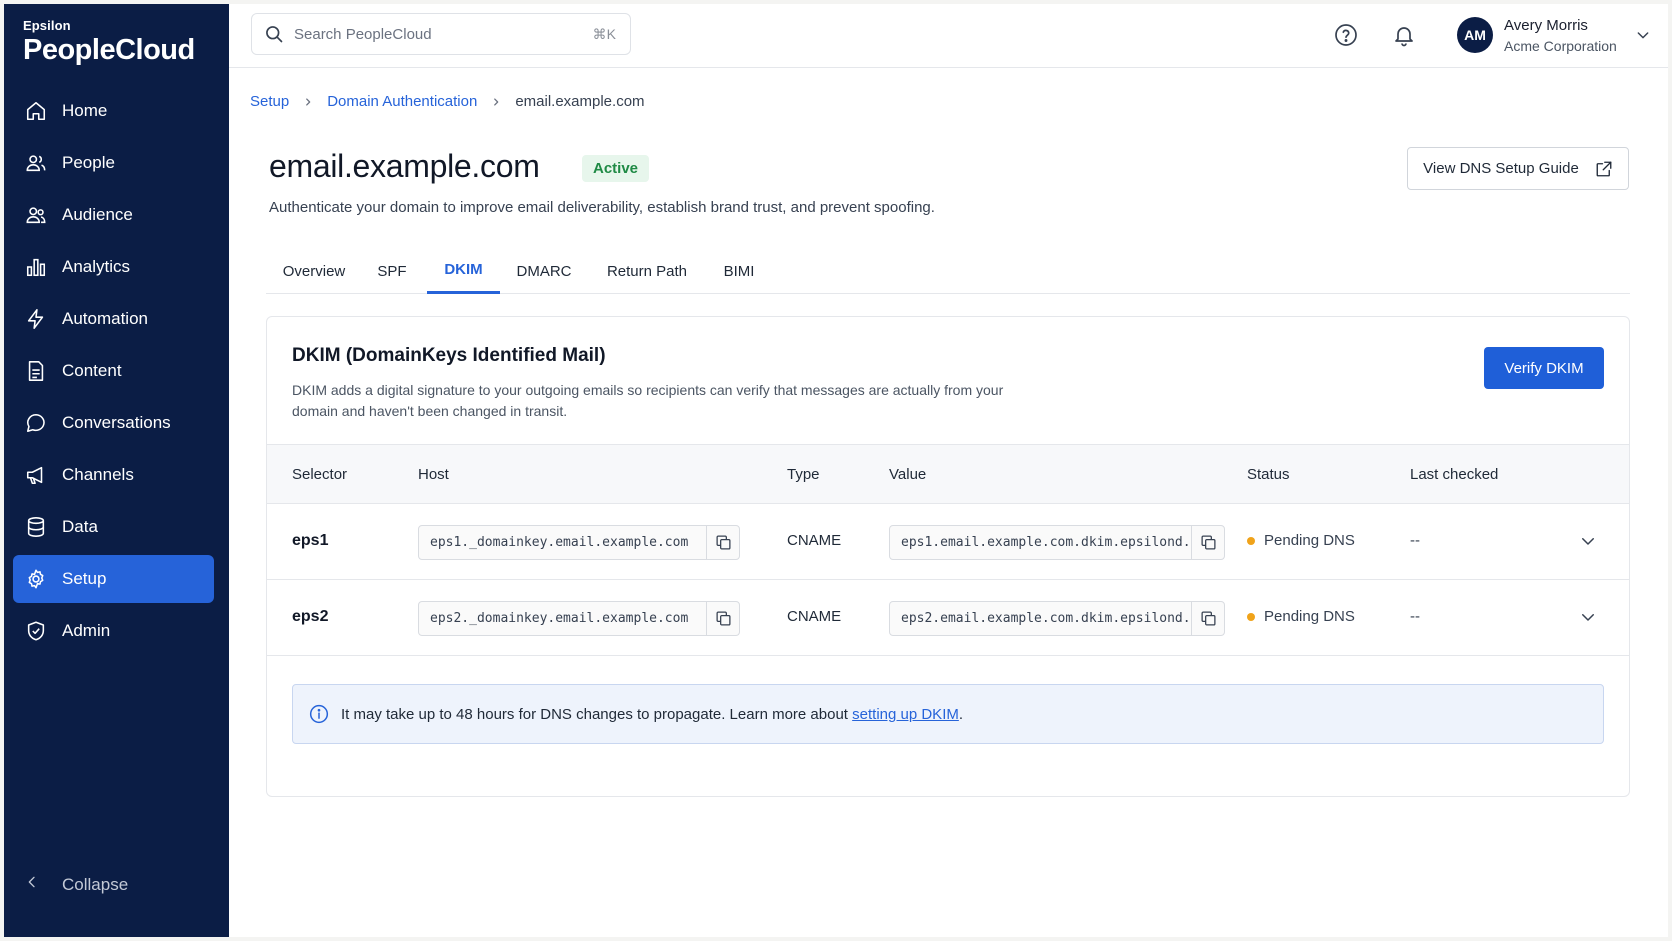 This screenshot has width=1672, height=941. I want to click on sidebar-item-people: People, so click(113, 163).